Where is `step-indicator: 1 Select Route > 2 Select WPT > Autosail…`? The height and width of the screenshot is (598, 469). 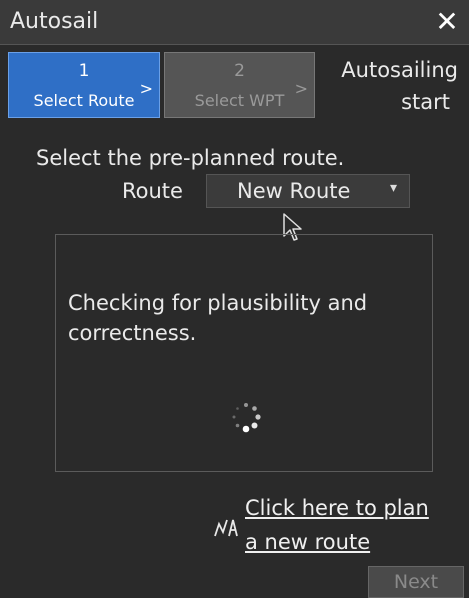 step-indicator: 1 Select Route > 2 Select WPT > Autosail… is located at coordinates (234, 85).